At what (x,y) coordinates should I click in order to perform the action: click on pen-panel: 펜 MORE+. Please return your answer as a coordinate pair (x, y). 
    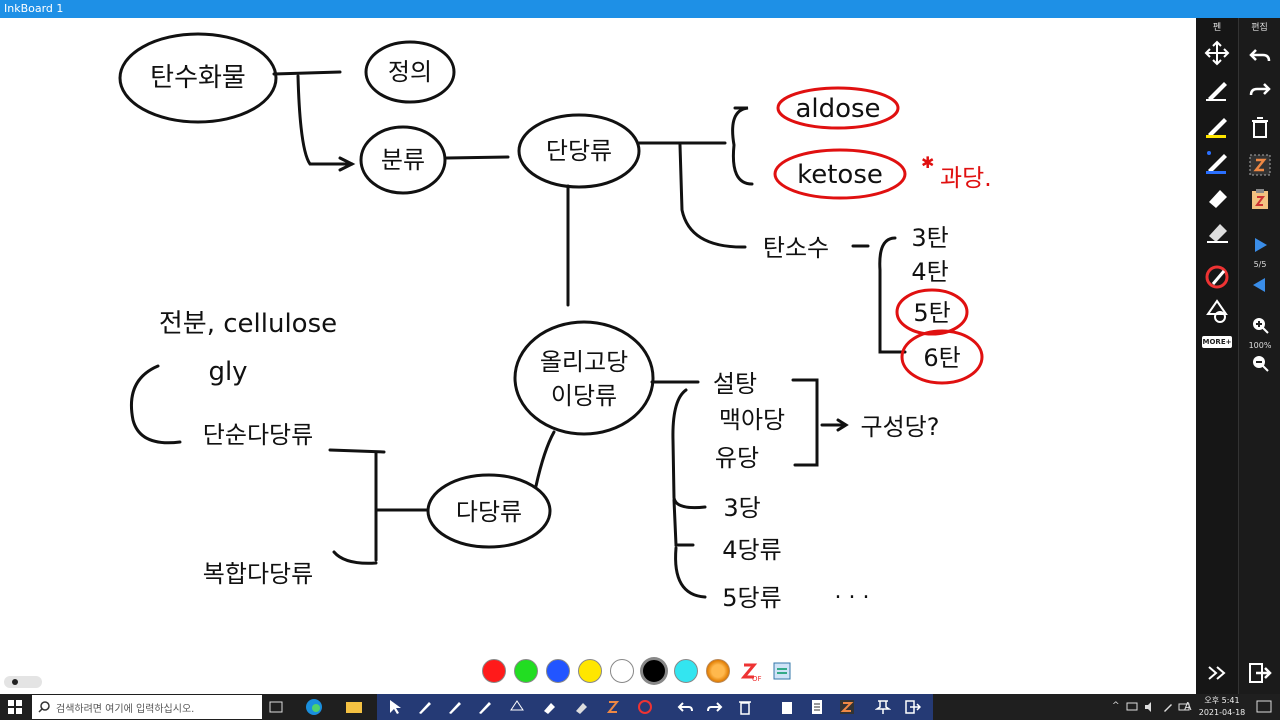
    Looking at the image, I should click on (1217, 356).